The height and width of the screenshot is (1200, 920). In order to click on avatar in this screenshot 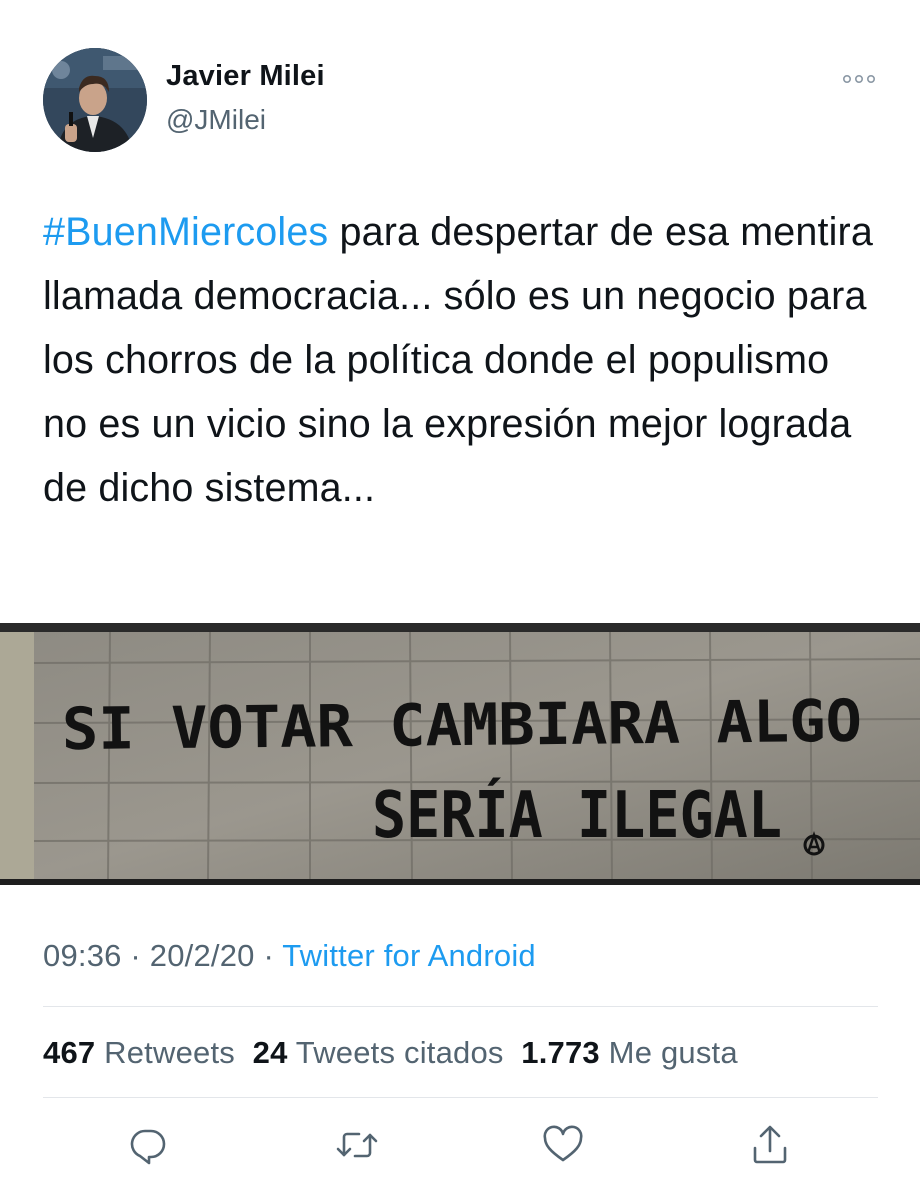, I will do `click(95, 100)`.